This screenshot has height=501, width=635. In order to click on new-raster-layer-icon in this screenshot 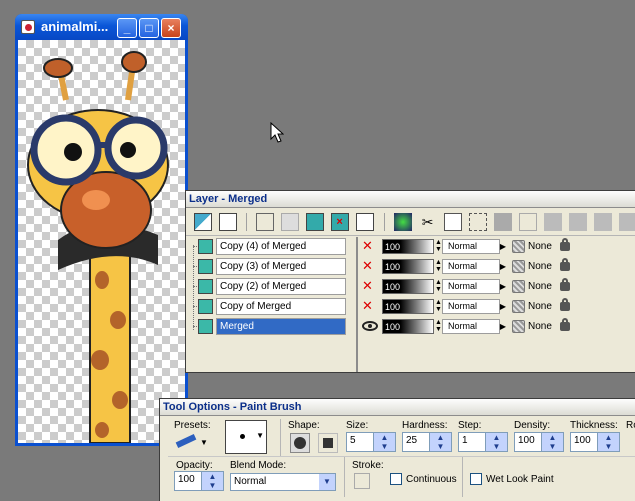, I will do `click(203, 222)`.